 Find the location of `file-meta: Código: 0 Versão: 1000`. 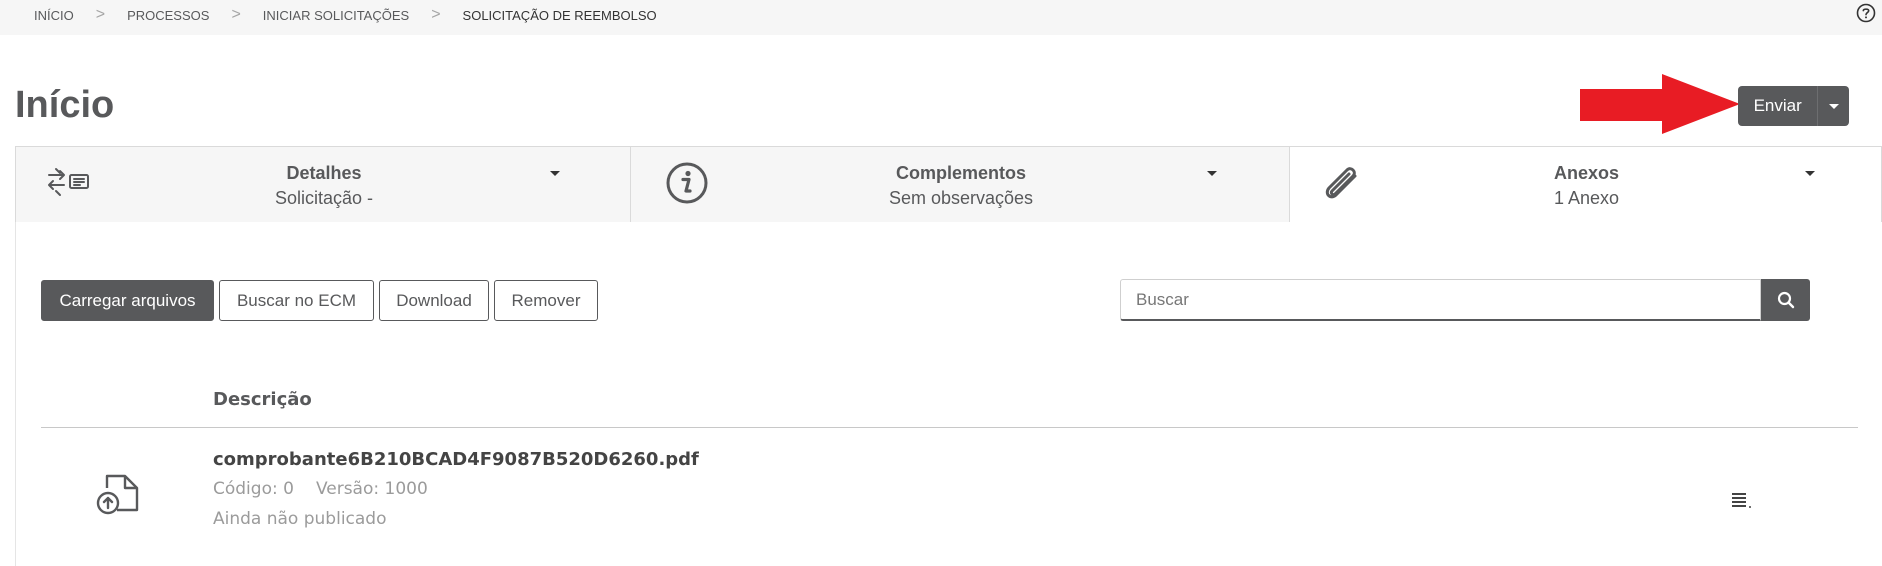

file-meta: Código: 0 Versão: 1000 is located at coordinates (320, 489).